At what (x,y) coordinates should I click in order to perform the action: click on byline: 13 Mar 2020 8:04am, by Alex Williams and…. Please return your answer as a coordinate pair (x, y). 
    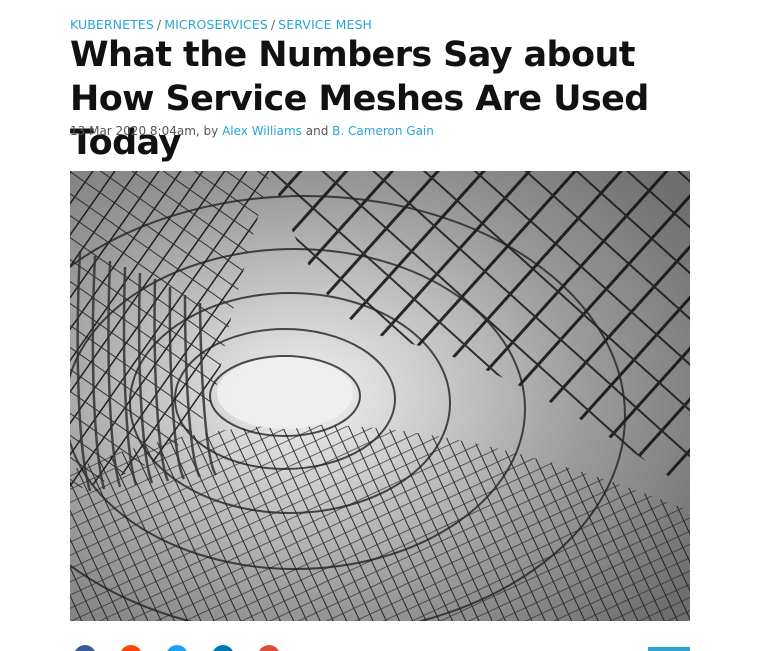
    Looking at the image, I should click on (252, 131).